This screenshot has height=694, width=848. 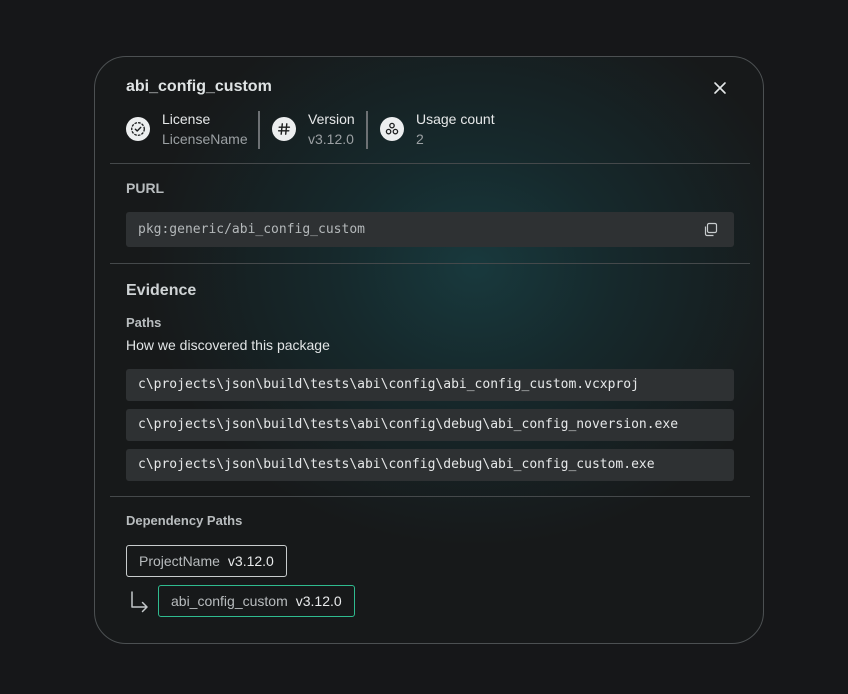 I want to click on dependency-paths-label: Dependency Paths, so click(x=184, y=520).